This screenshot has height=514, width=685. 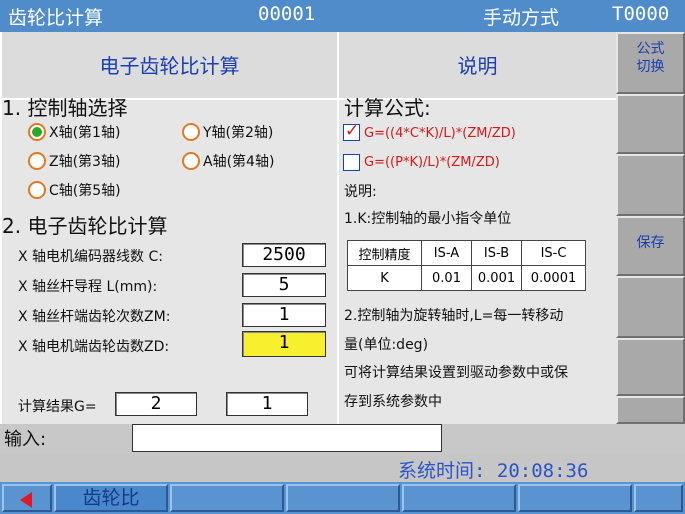 What do you see at coordinates (85, 162) in the screenshot?
I see `radio-label: Z轴(第3轴)` at bounding box center [85, 162].